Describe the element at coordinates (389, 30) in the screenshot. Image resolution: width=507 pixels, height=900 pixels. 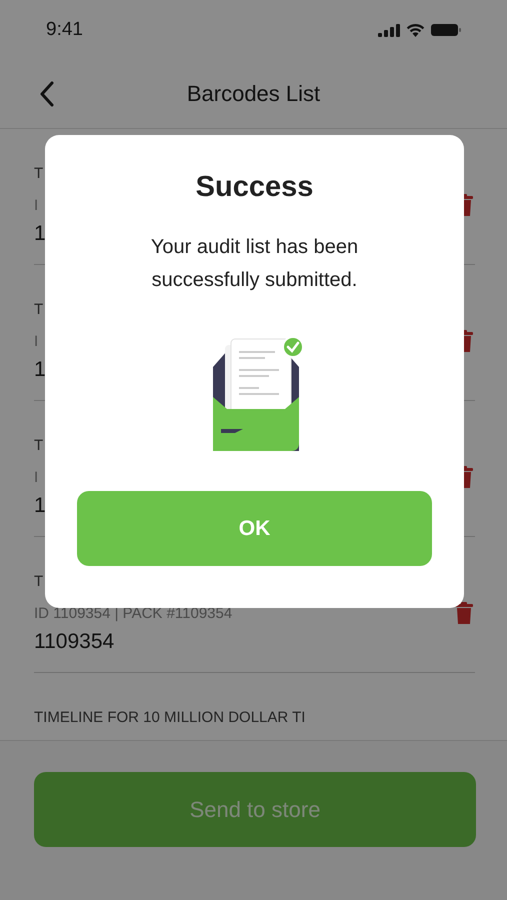
I see `signal-icon` at that location.